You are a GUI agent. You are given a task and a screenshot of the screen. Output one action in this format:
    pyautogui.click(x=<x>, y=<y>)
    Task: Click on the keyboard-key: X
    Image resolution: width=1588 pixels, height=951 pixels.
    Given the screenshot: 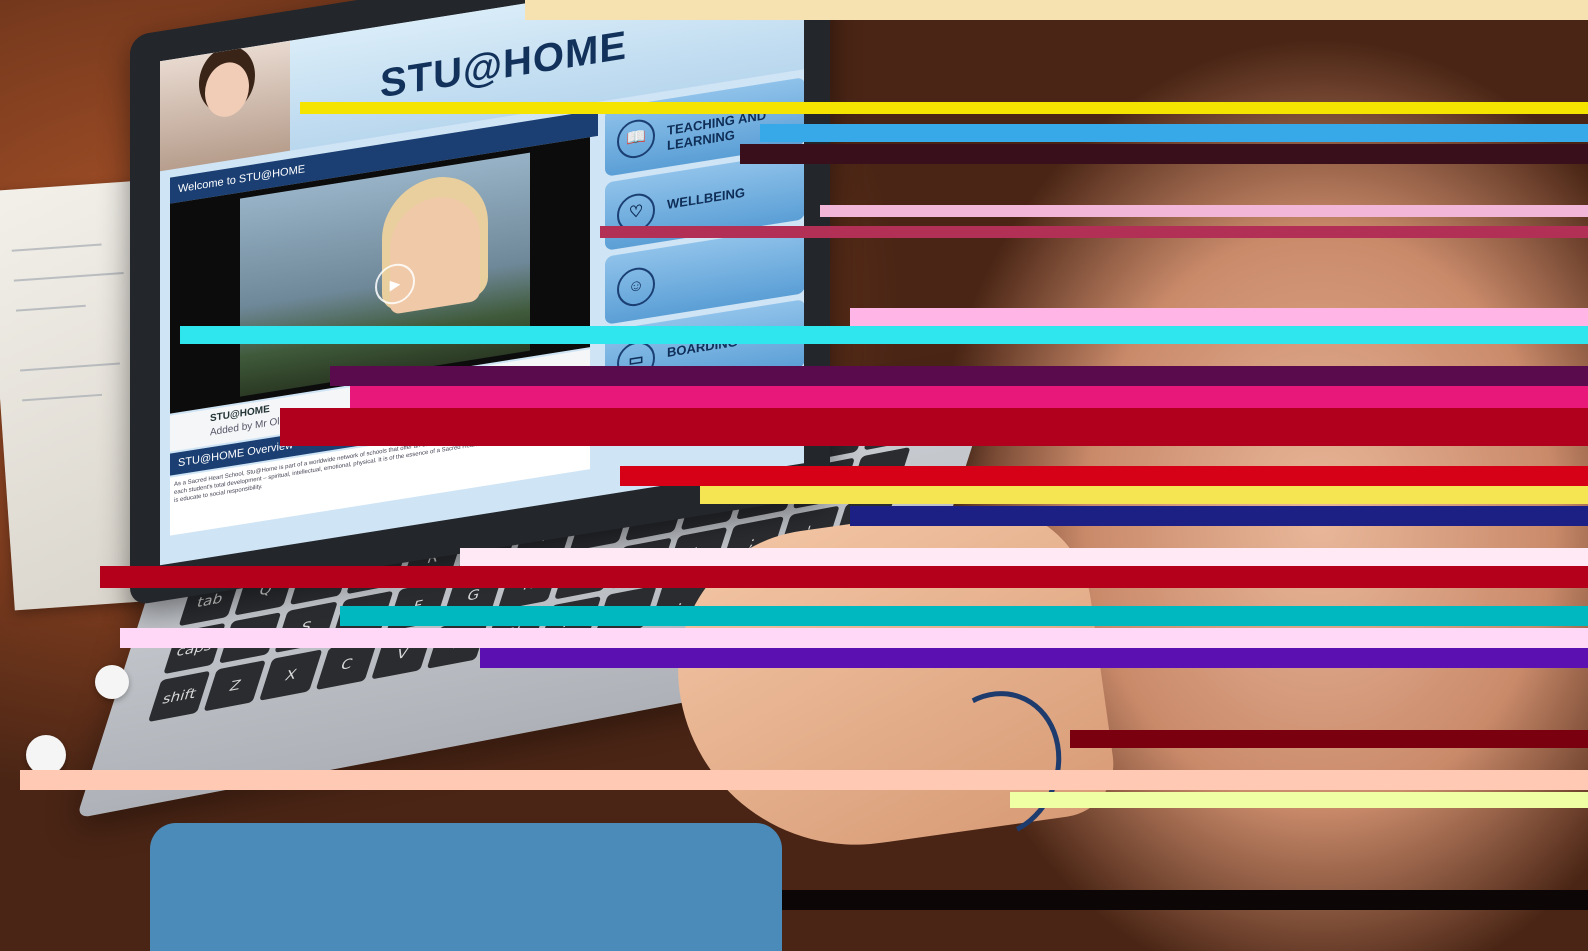 What is the action you would take?
    pyautogui.click(x=291, y=675)
    